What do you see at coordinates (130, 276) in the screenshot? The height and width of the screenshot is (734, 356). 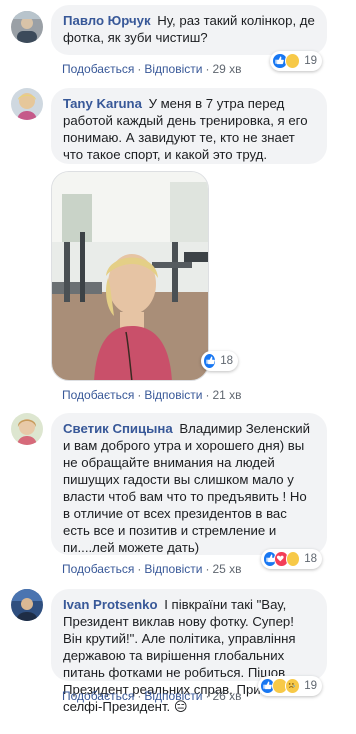 I see `attached-photo` at bounding box center [130, 276].